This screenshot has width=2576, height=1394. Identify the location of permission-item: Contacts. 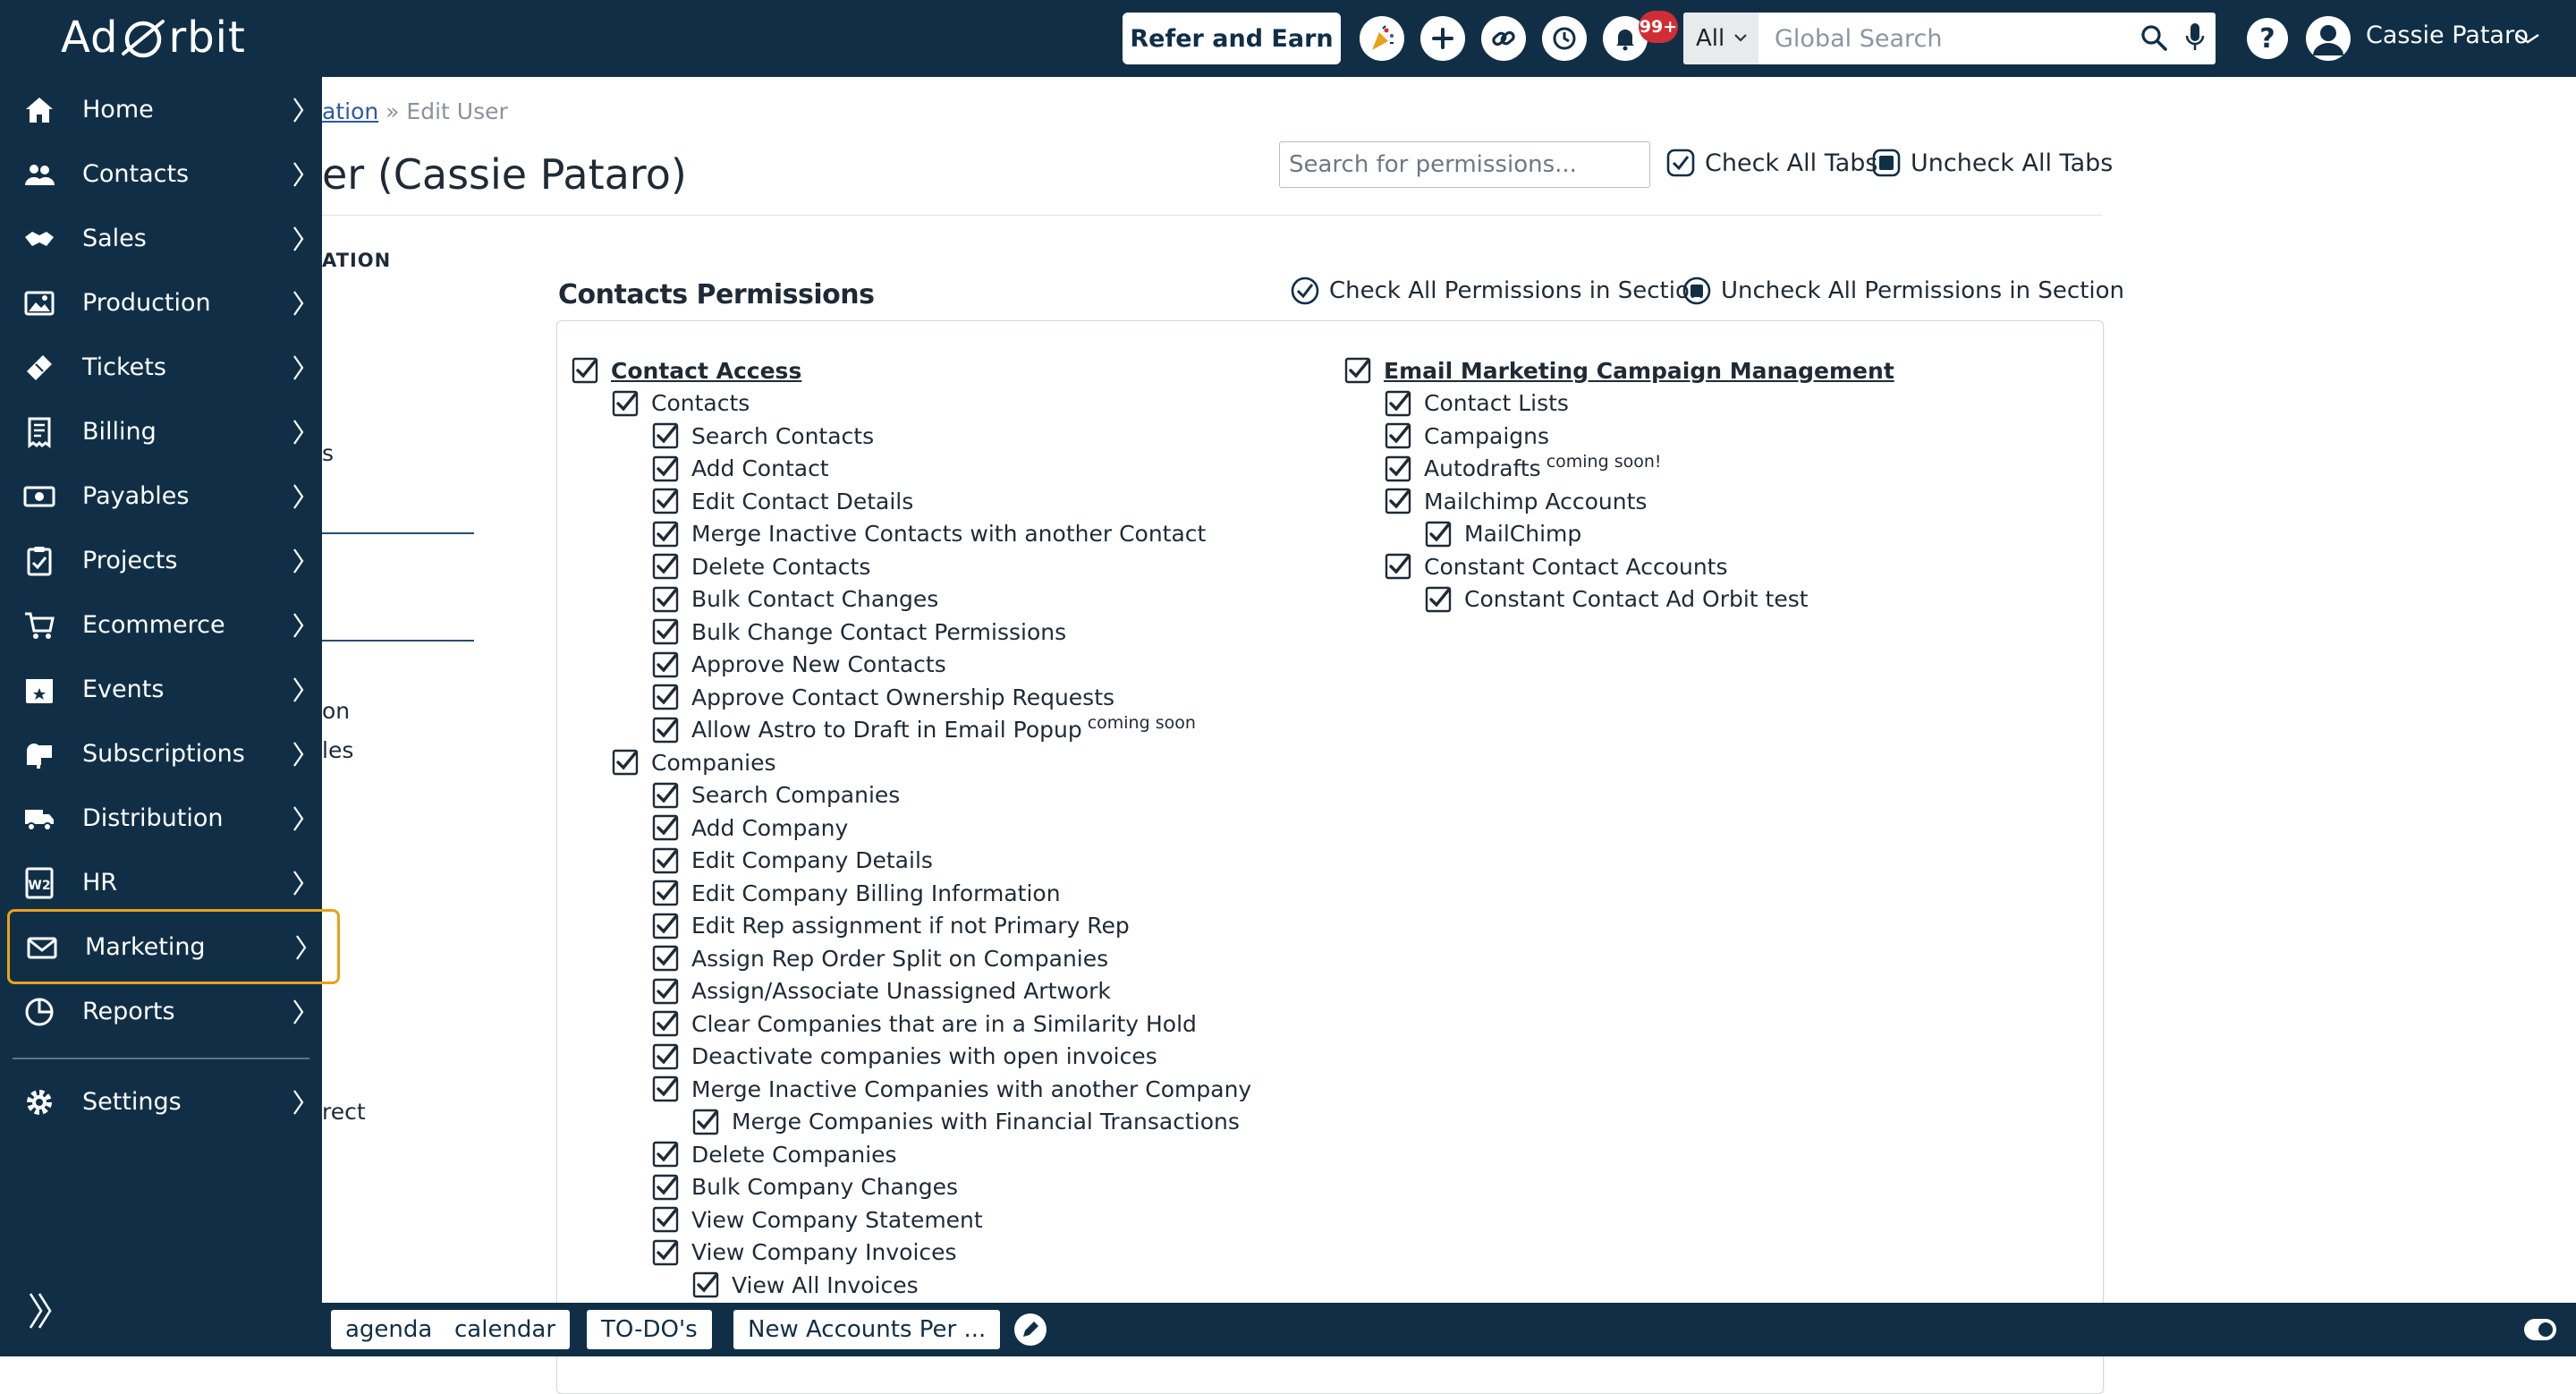
(681, 403).